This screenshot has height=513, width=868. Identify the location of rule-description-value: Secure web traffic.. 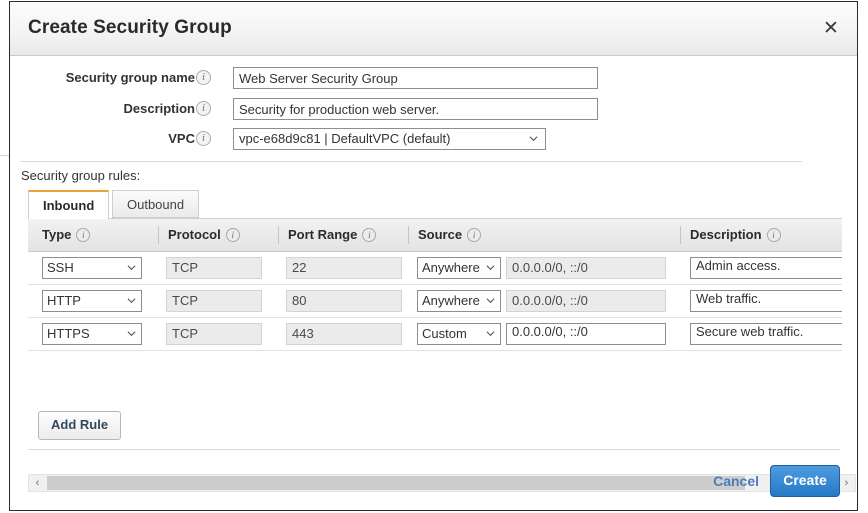
(750, 331).